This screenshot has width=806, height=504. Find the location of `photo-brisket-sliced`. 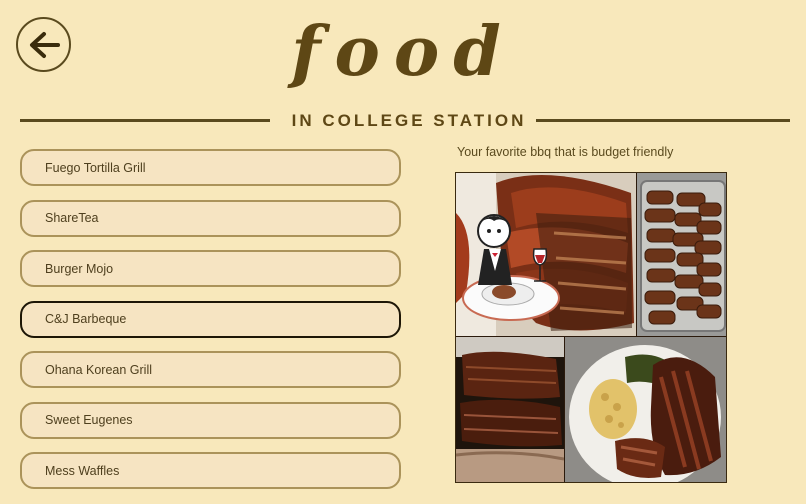

photo-brisket-sliced is located at coordinates (546, 254).